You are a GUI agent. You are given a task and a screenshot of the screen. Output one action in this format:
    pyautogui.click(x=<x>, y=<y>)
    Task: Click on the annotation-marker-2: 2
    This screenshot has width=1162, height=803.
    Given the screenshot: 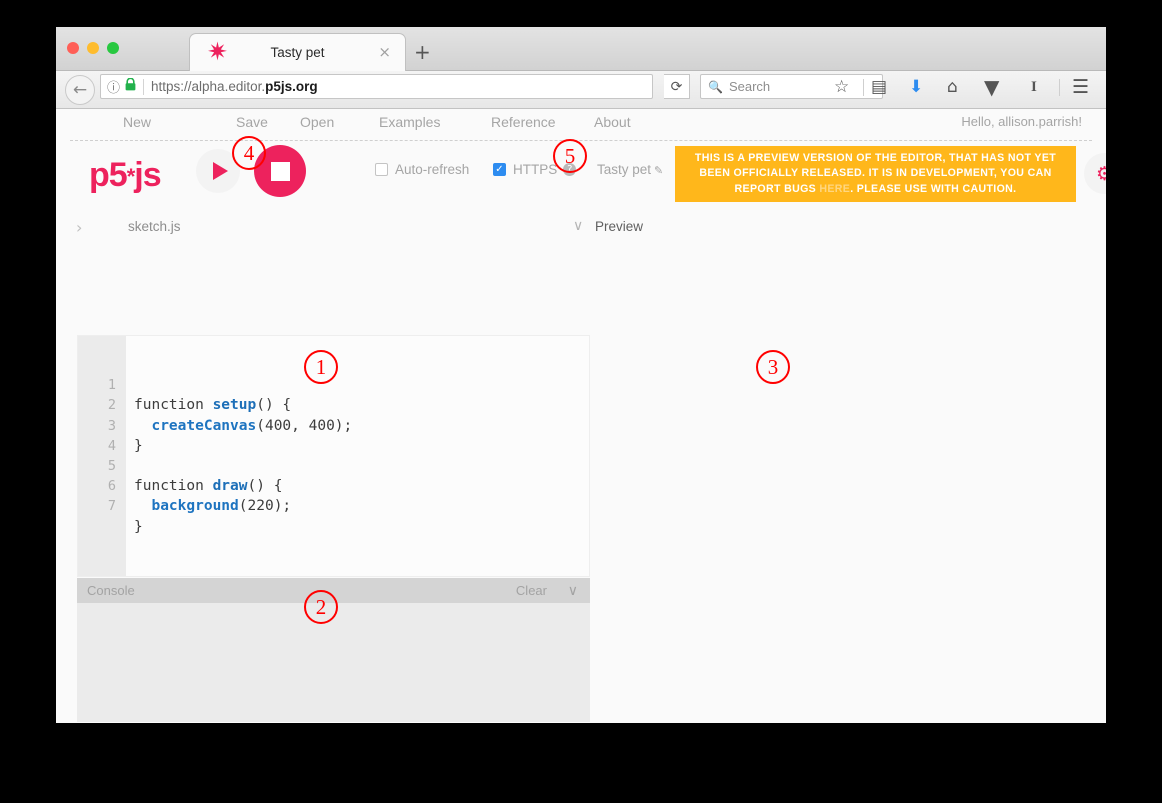 What is the action you would take?
    pyautogui.click(x=321, y=607)
    